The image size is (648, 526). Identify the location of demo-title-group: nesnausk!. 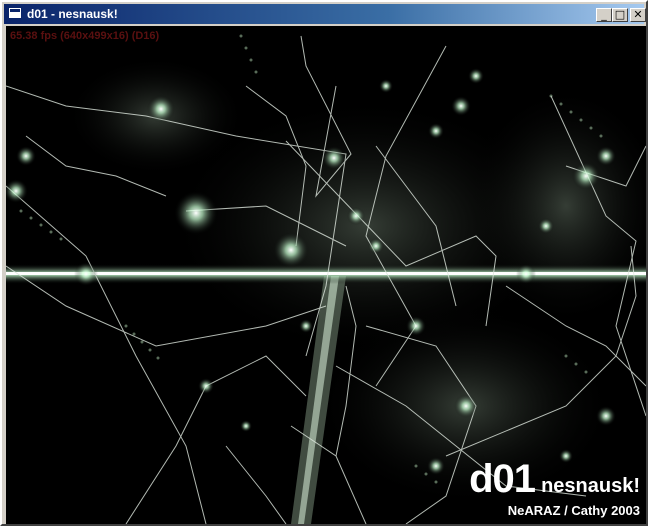
(590, 486).